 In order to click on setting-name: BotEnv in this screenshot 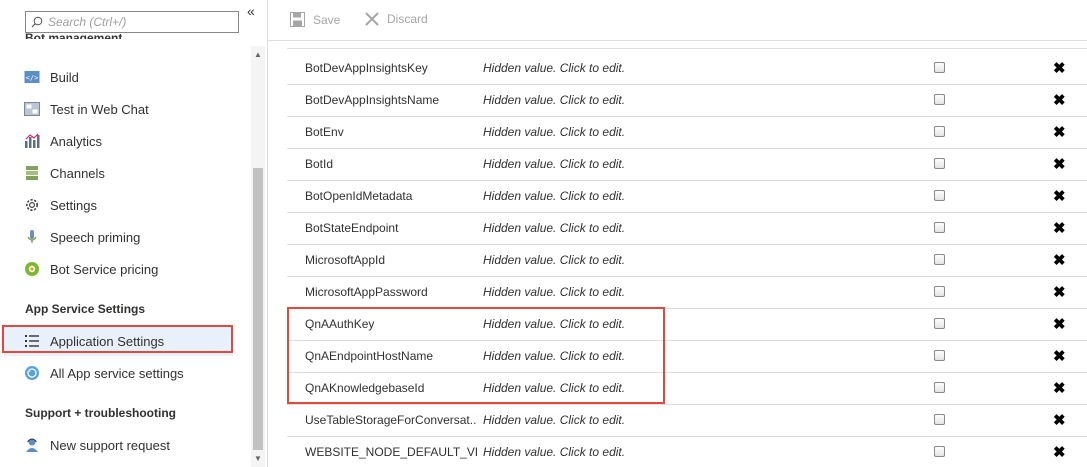, I will do `click(391, 132)`.